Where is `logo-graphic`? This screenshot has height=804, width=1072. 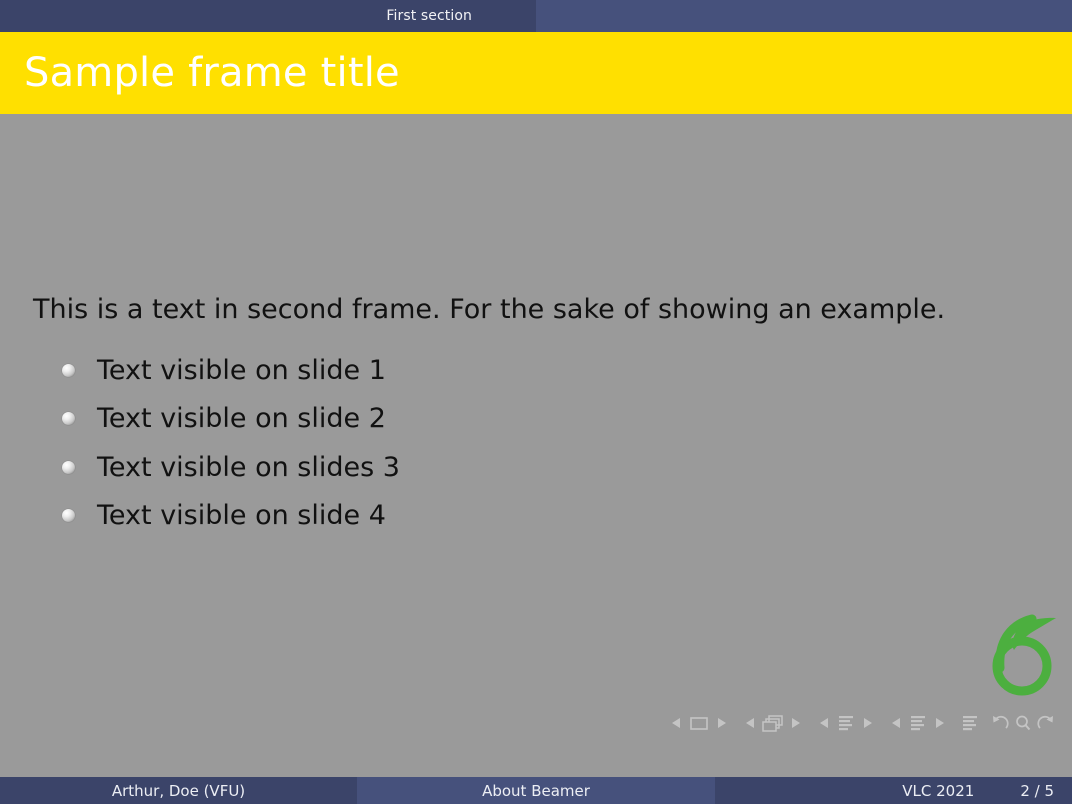 logo-graphic is located at coordinates (1024, 655).